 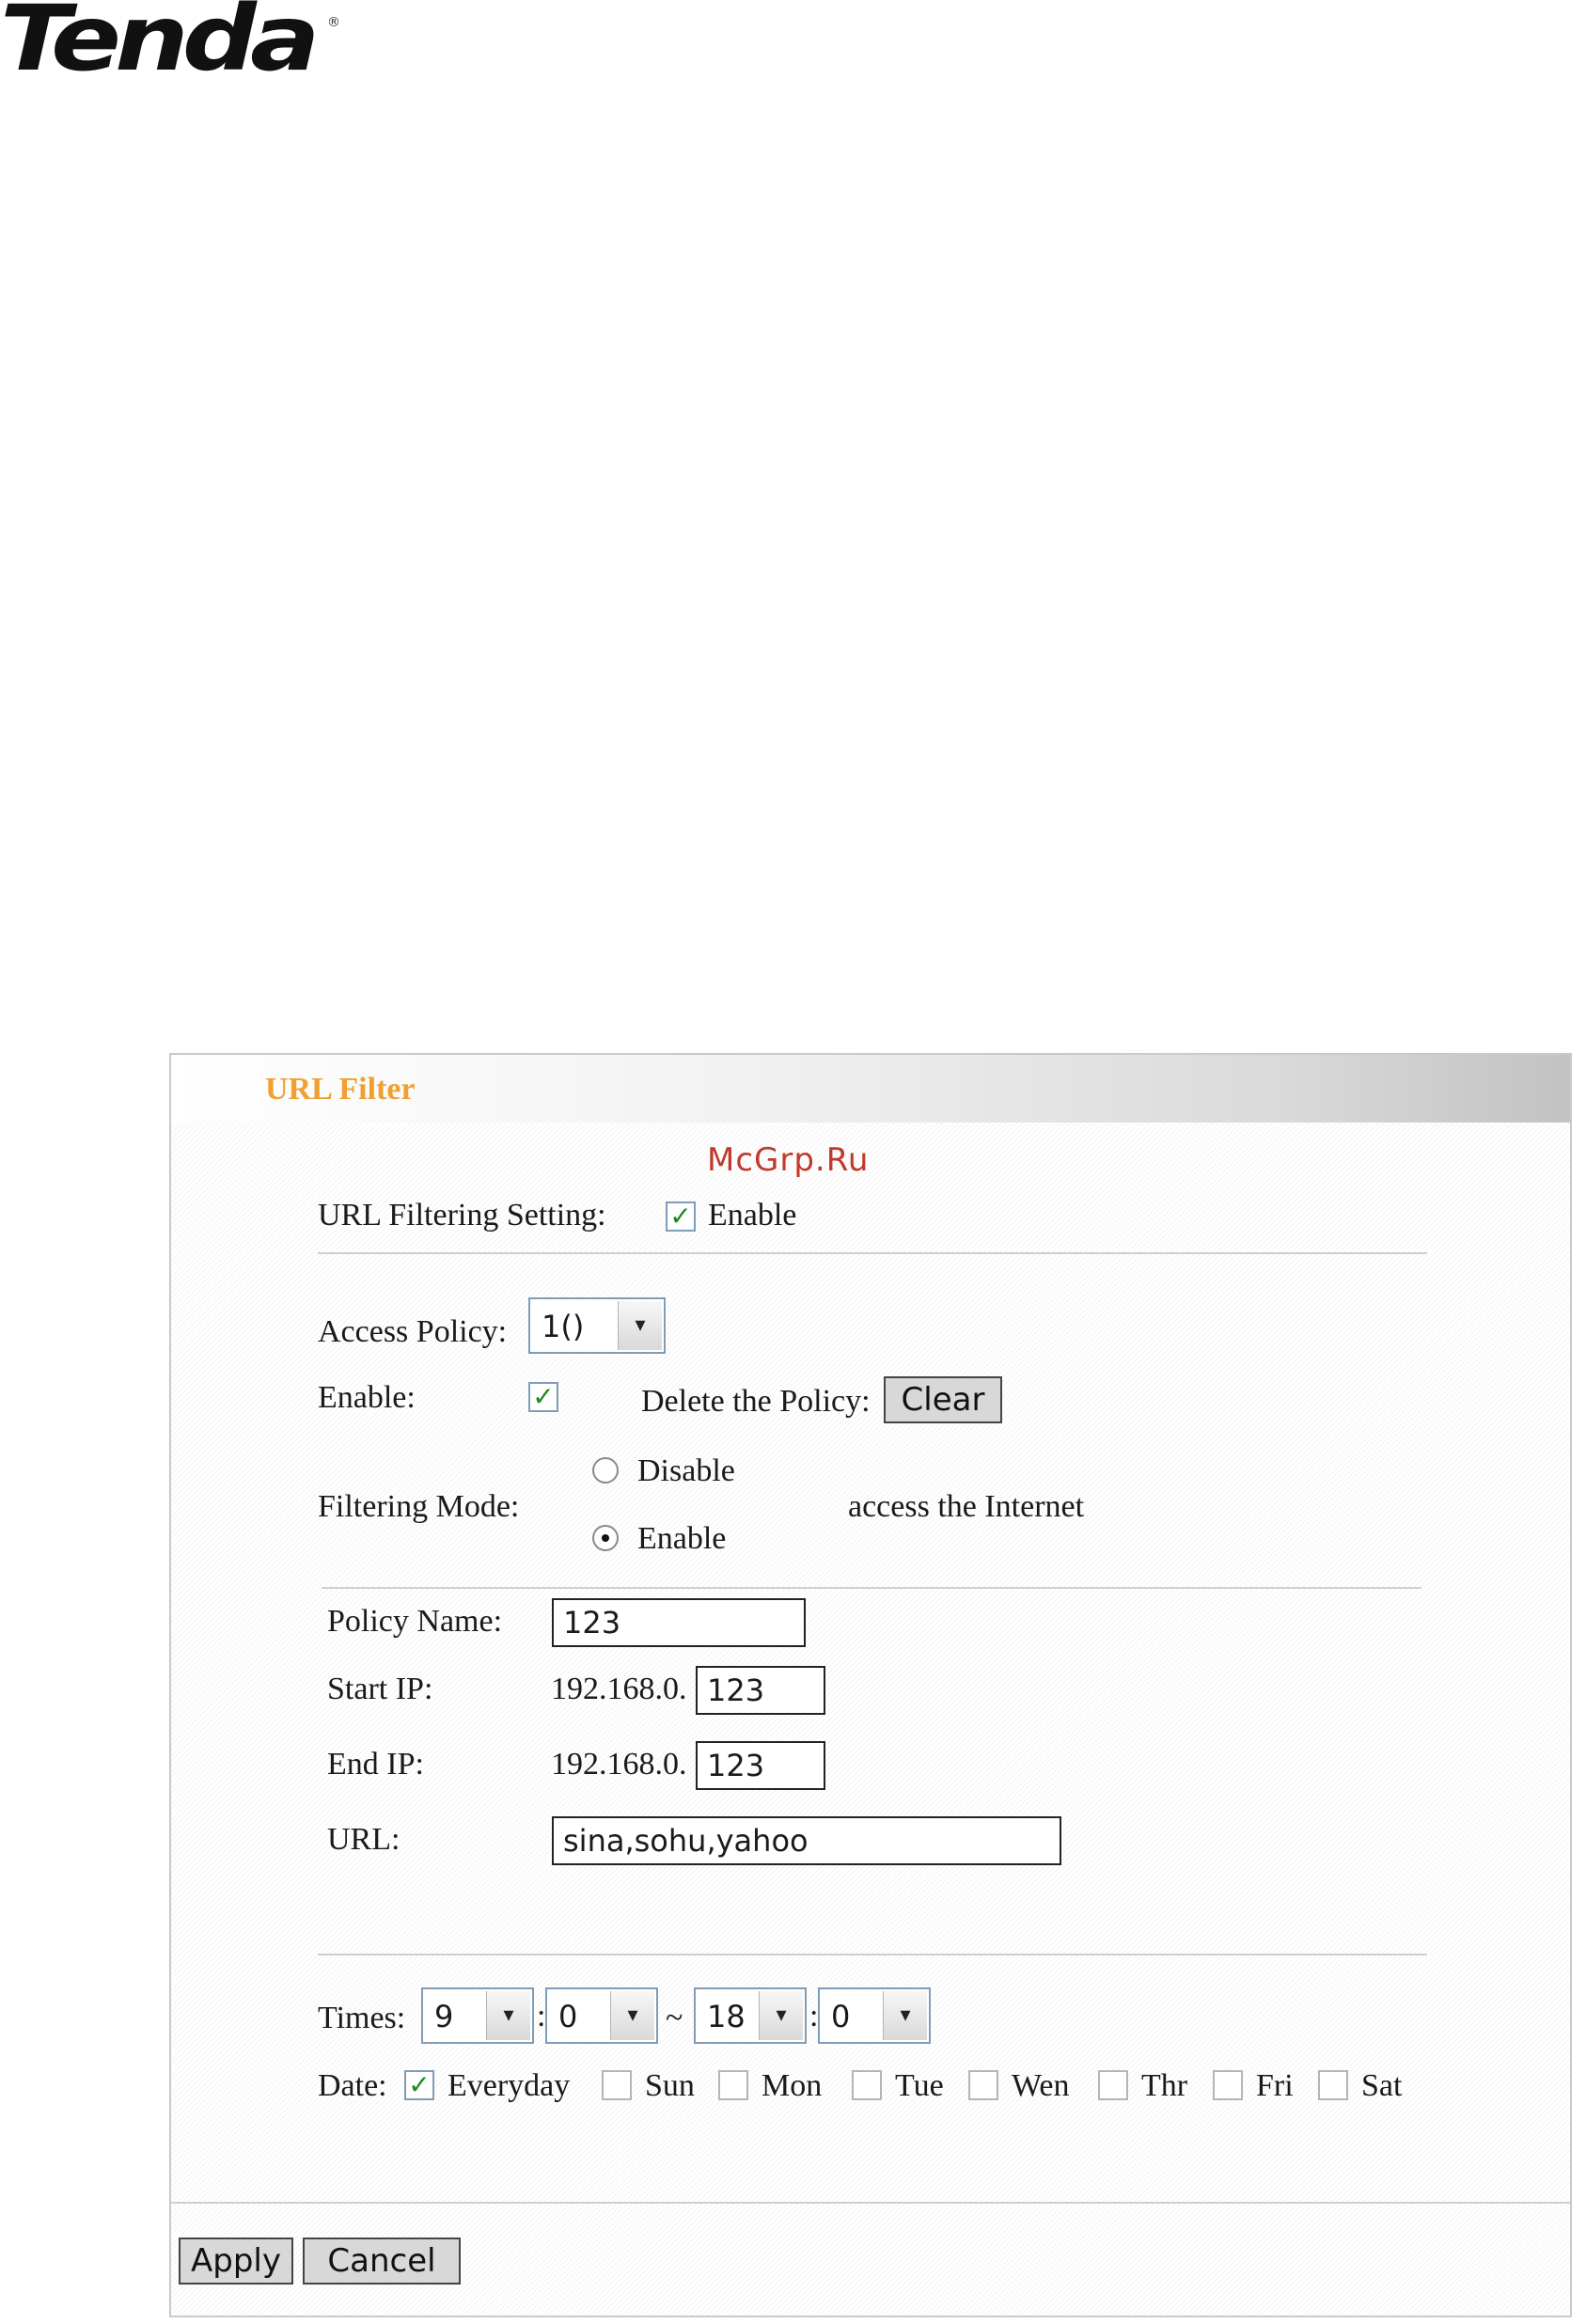 What do you see at coordinates (686, 1470) in the screenshot?
I see `filtering-mode-disable-label: Disable` at bounding box center [686, 1470].